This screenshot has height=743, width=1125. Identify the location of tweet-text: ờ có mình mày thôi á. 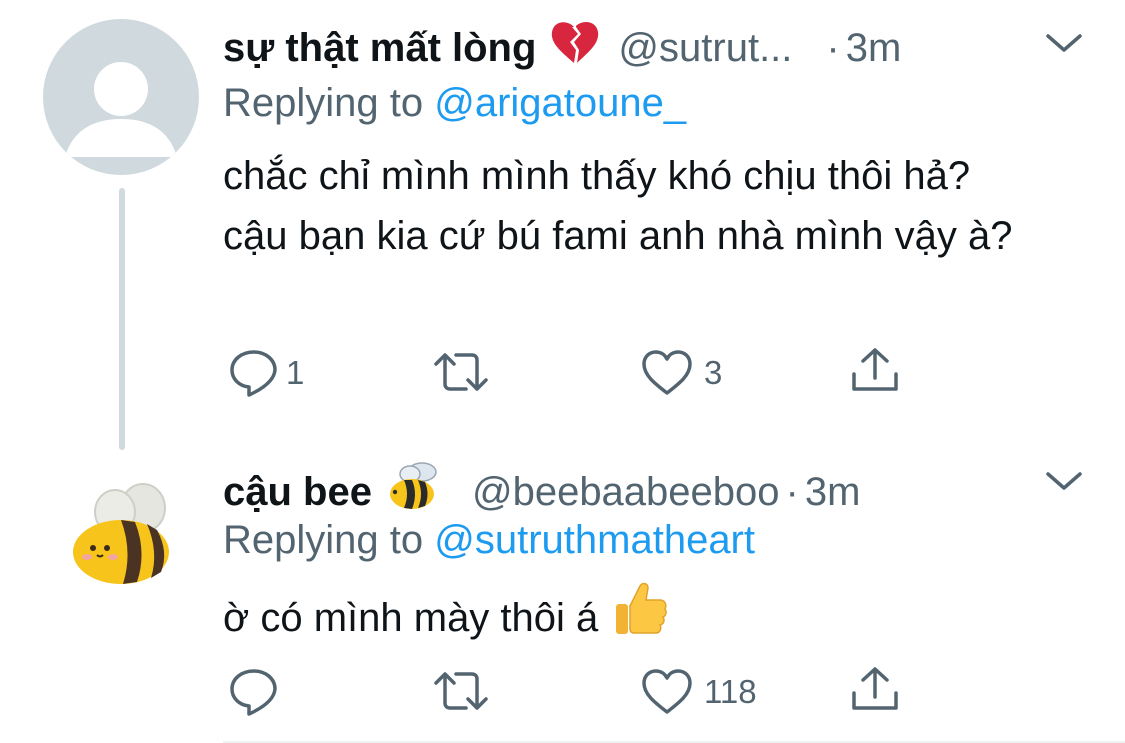
(411, 617).